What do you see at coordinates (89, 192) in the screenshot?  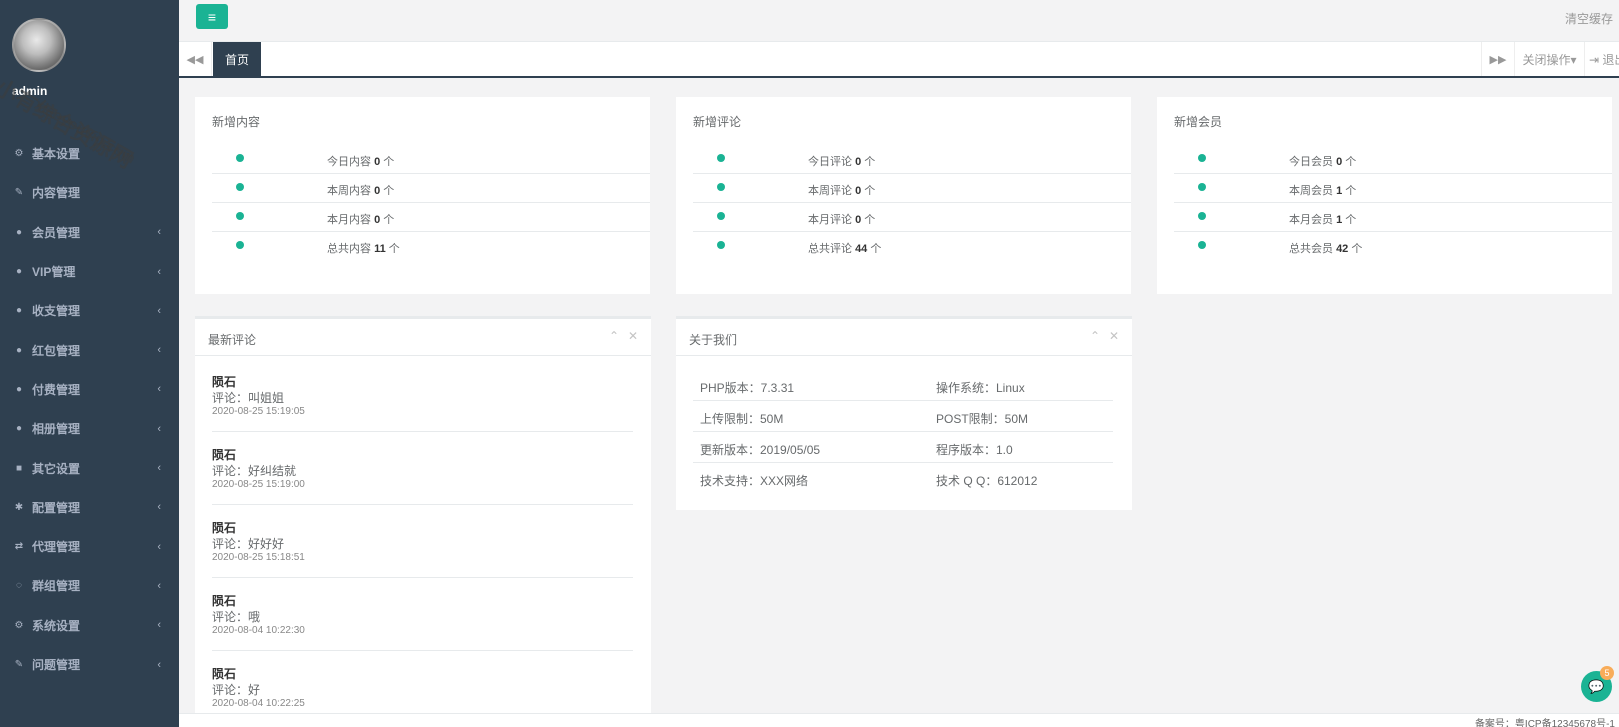 I see `sidebar-item: ✎ 内容管理` at bounding box center [89, 192].